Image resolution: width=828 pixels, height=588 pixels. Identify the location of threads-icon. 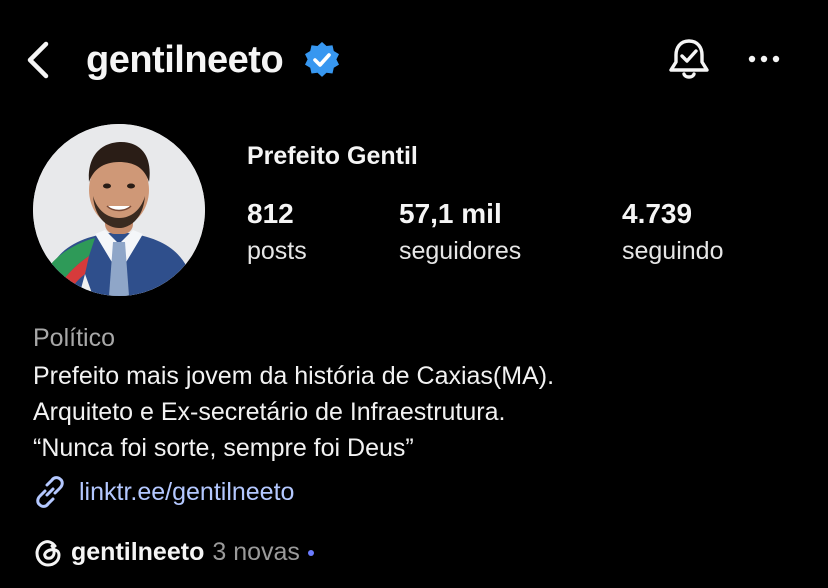
(48, 553).